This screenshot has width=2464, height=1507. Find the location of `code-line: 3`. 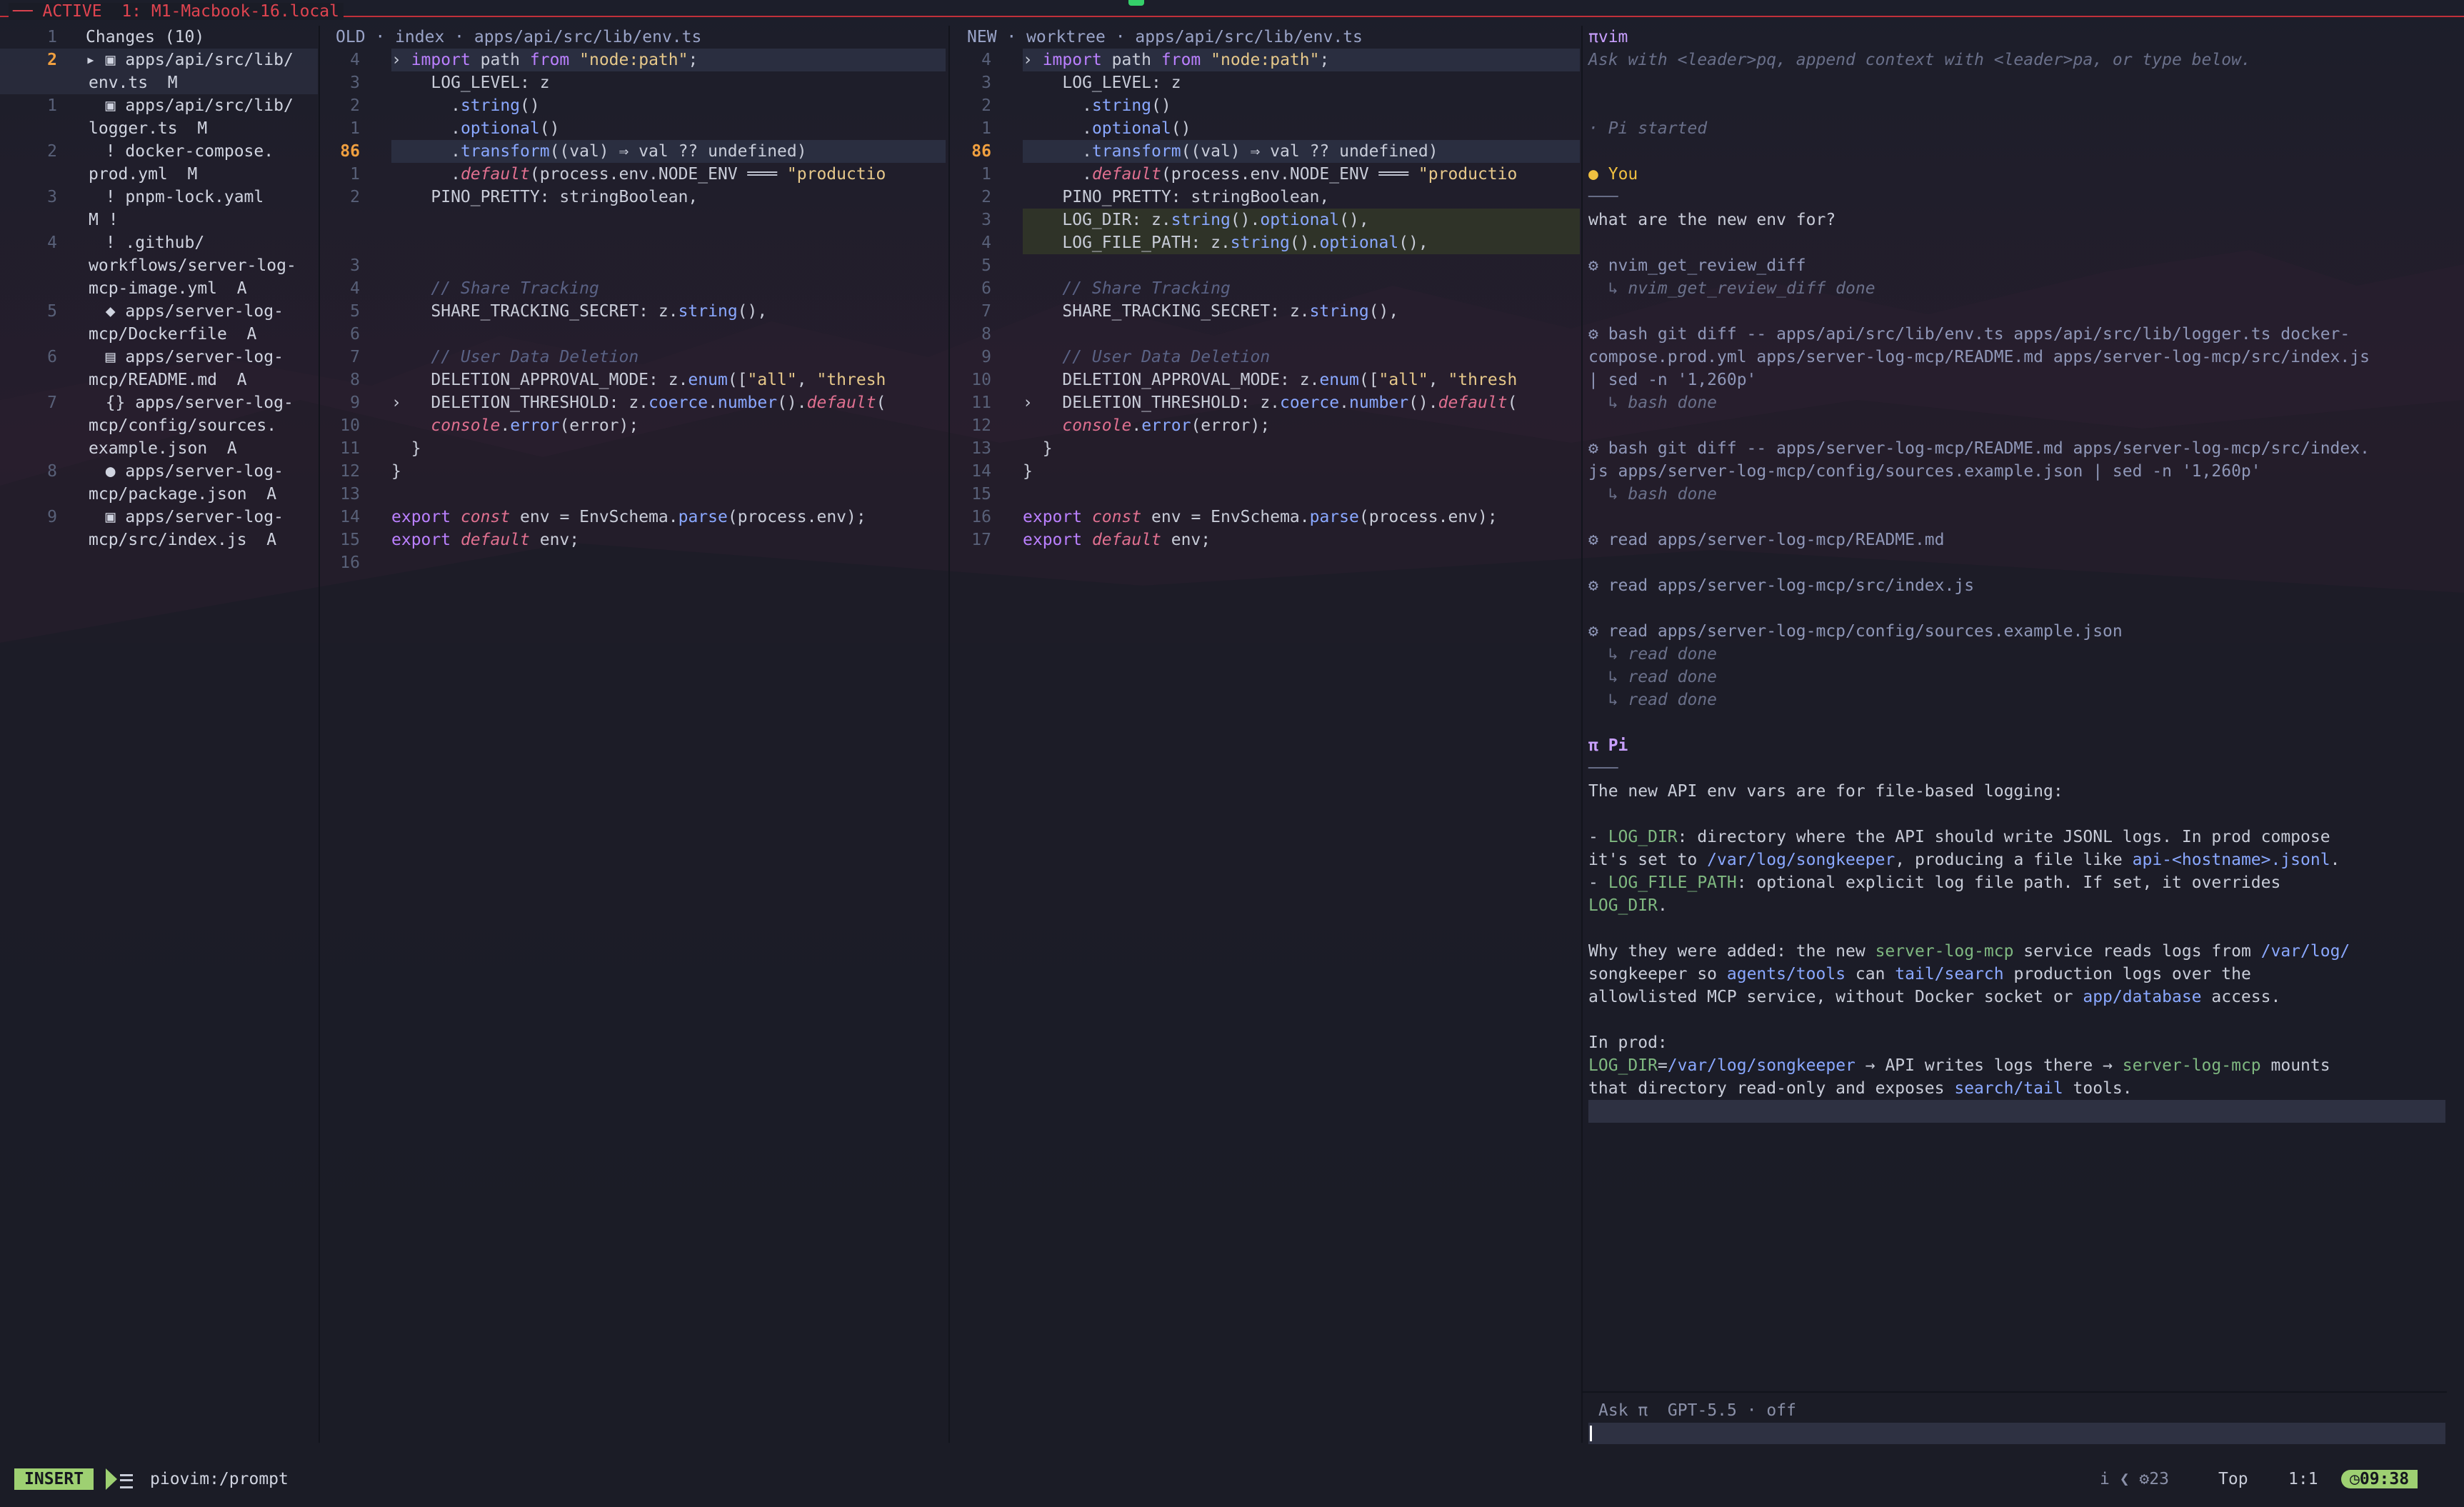

code-line: 3 is located at coordinates (633, 265).